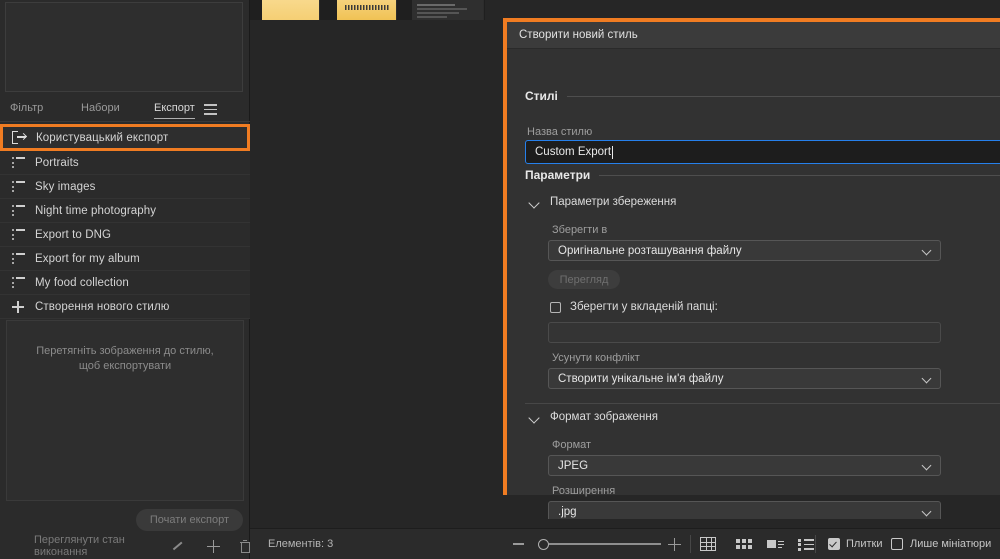  What do you see at coordinates (102, 137) in the screenshot?
I see `preset-label: Користувацький експорт` at bounding box center [102, 137].